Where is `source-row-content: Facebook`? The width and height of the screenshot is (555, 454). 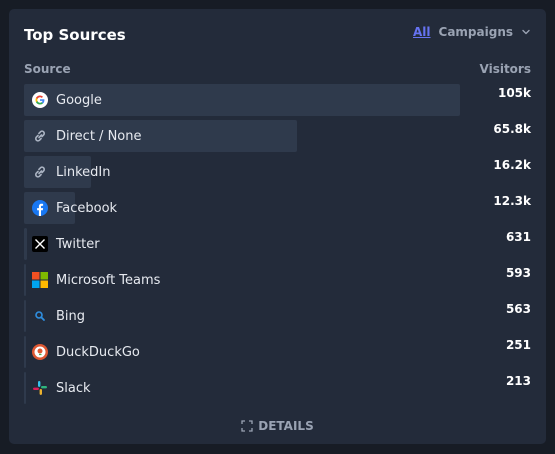
source-row-content: Facebook is located at coordinates (74, 208).